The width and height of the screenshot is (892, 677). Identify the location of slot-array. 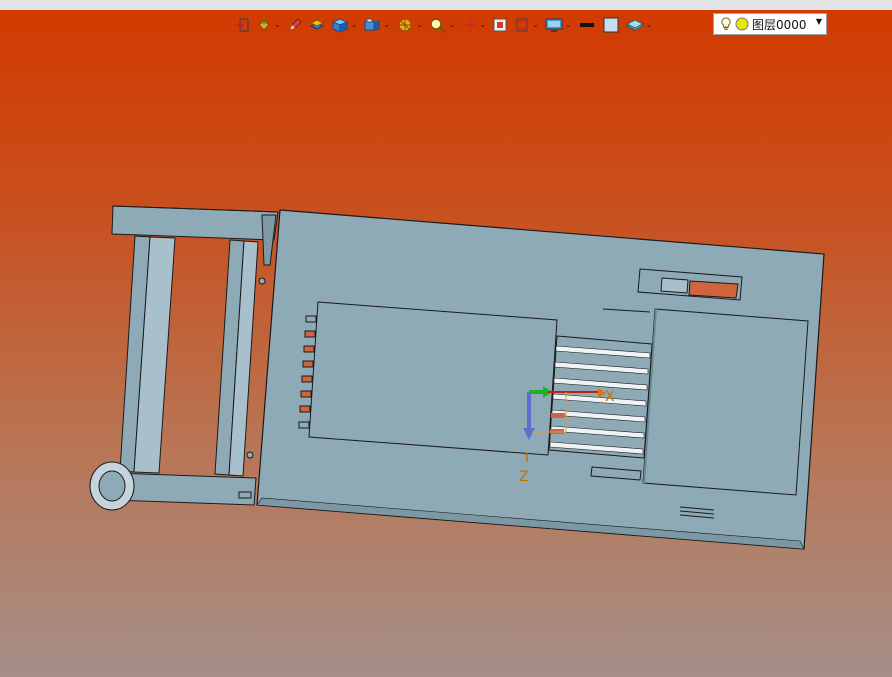
(600, 397).